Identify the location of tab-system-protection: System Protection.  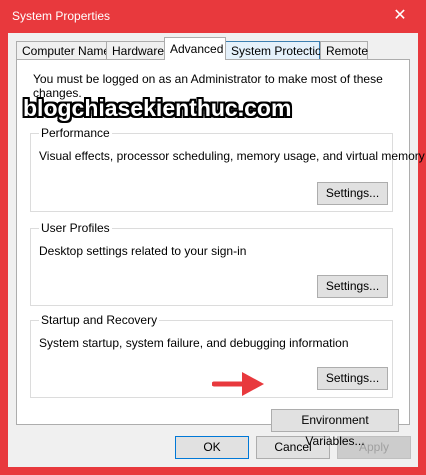
(276, 50).